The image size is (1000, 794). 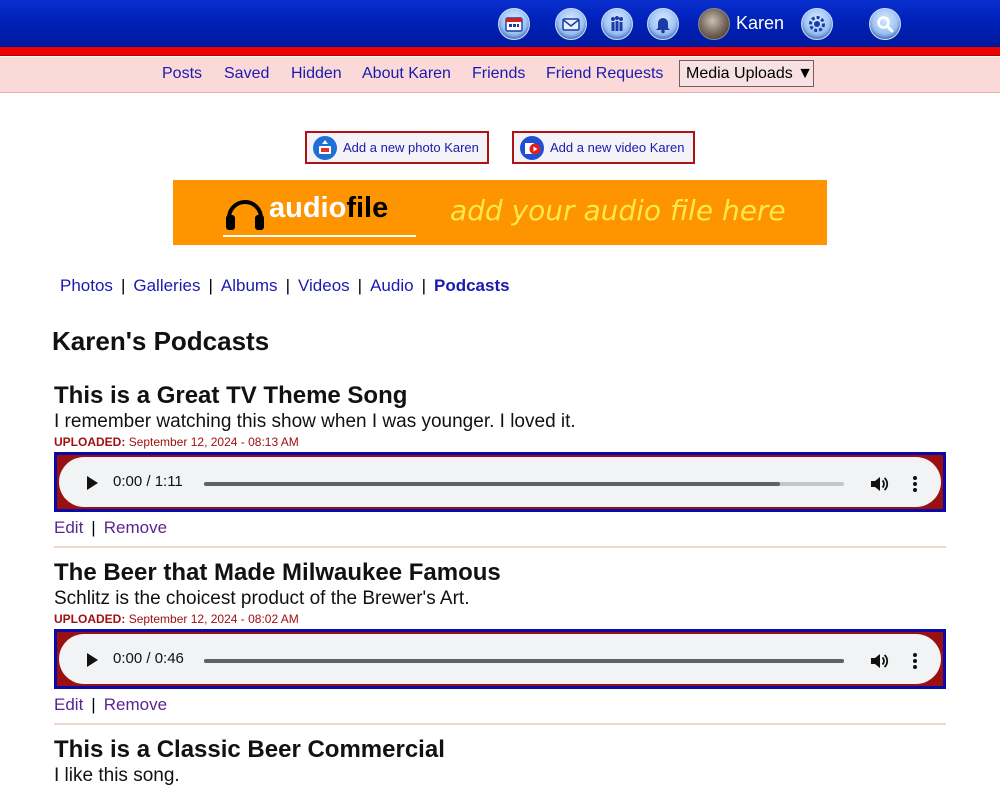 What do you see at coordinates (885, 24) in the screenshot?
I see `search-icon` at bounding box center [885, 24].